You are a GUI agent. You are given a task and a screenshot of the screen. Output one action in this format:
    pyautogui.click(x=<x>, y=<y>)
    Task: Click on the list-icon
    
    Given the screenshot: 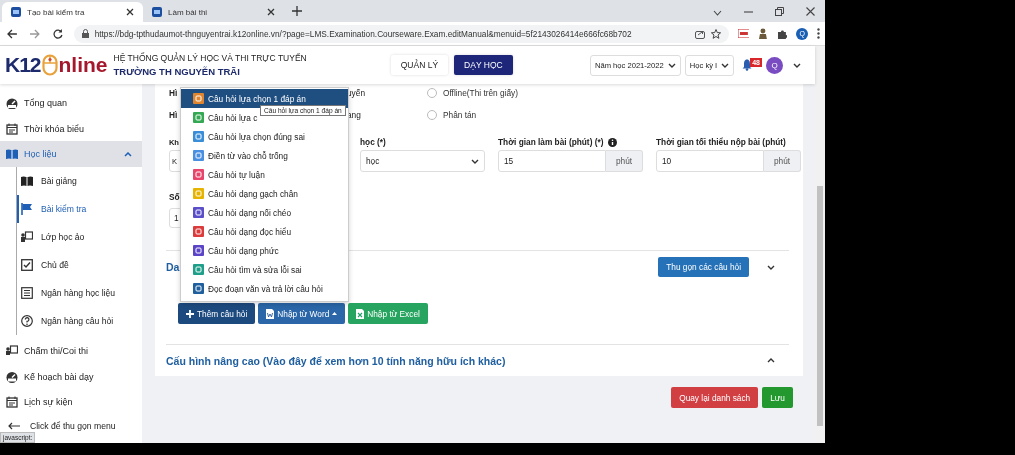 What is the action you would take?
    pyautogui.click(x=27, y=293)
    